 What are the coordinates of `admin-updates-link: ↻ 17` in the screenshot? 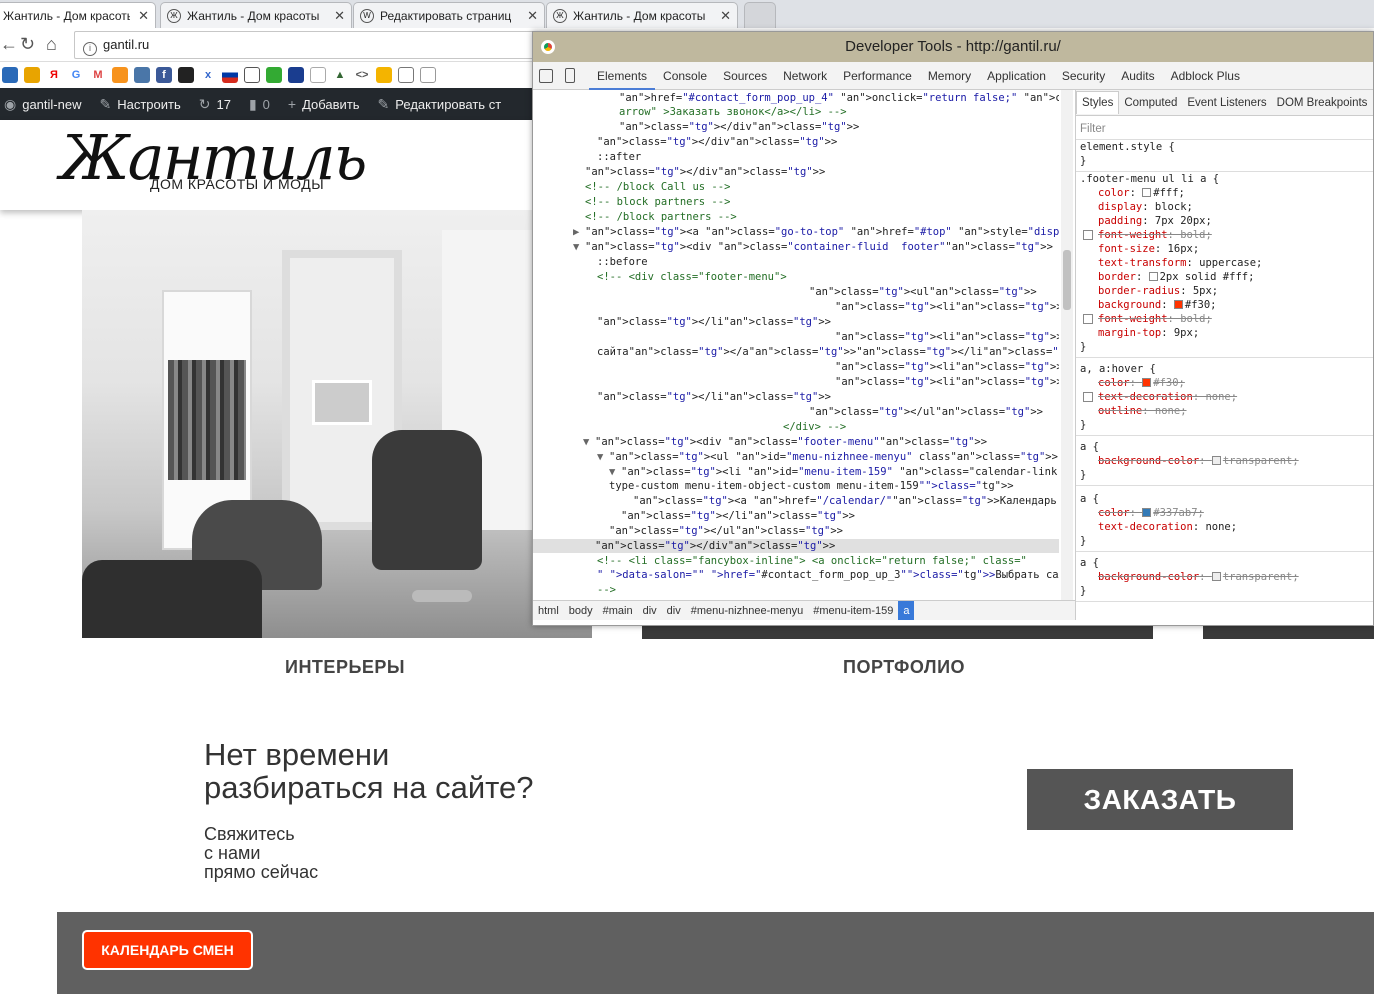 It's located at (215, 104).